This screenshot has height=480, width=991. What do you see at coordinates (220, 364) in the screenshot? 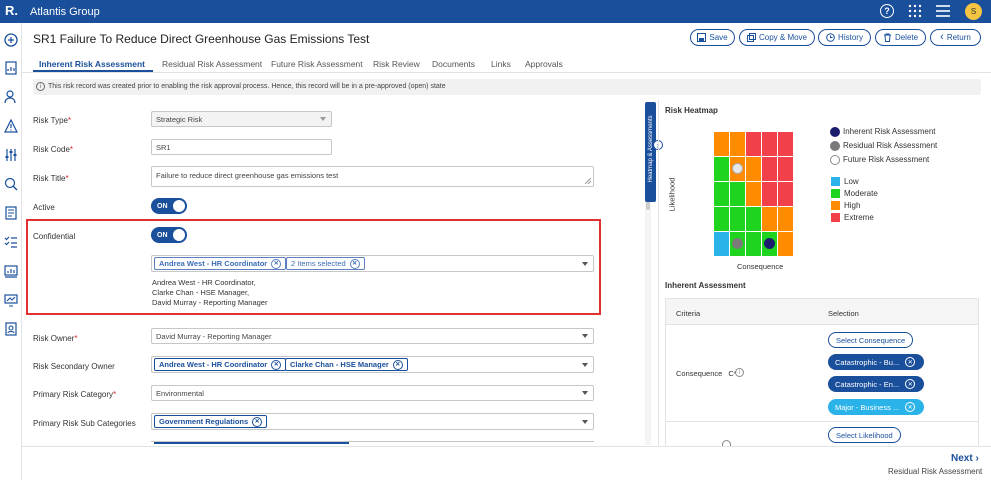
I see `secondary-owner-chip: Andrea West - HR Coordinator ✕` at bounding box center [220, 364].